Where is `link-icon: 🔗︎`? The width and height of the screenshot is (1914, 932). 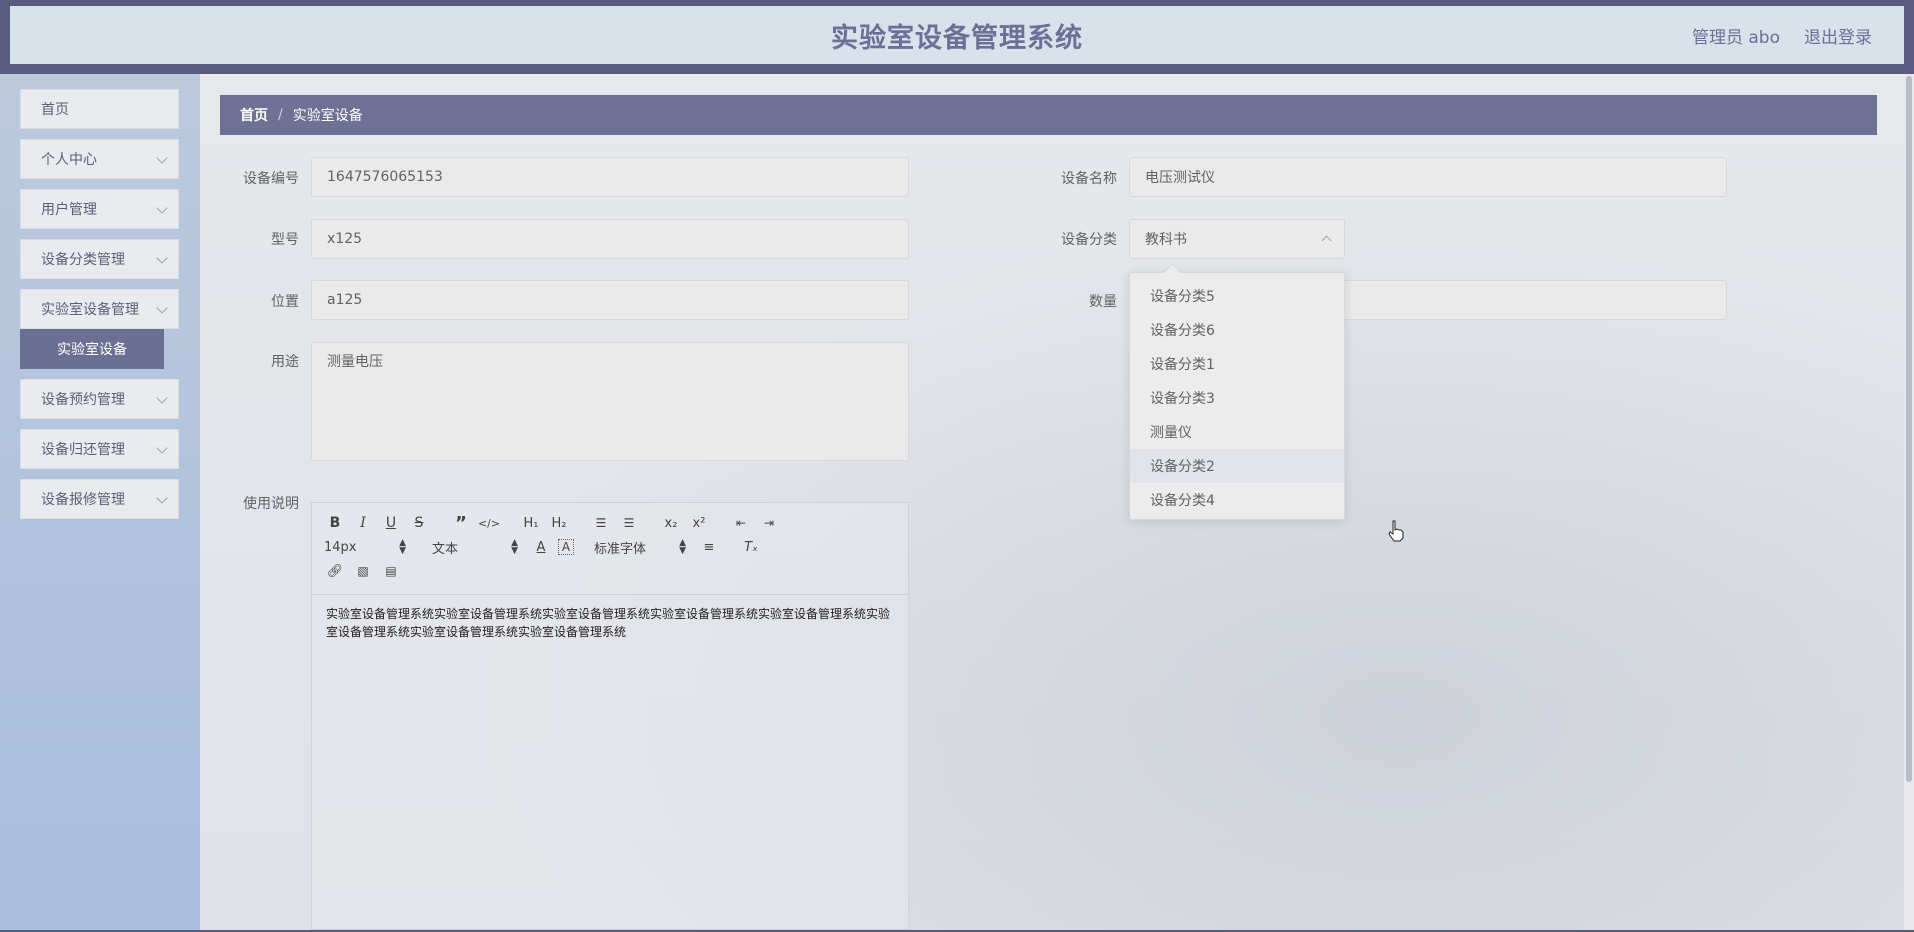 link-icon: 🔗︎ is located at coordinates (335, 571).